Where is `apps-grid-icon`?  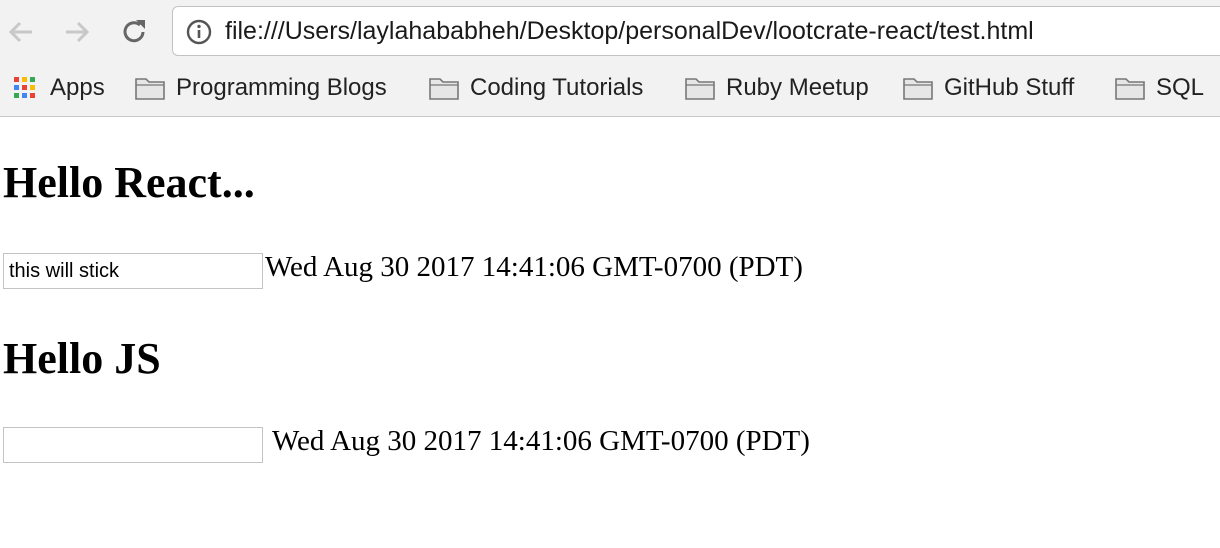 apps-grid-icon is located at coordinates (24, 87).